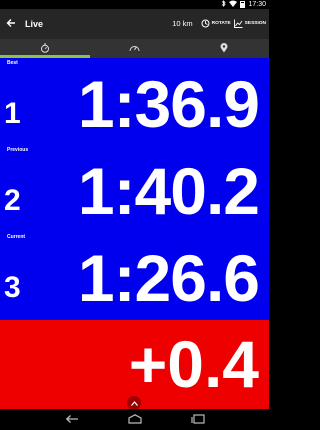 The image size is (320, 430). I want to click on expand-button, so click(134, 403).